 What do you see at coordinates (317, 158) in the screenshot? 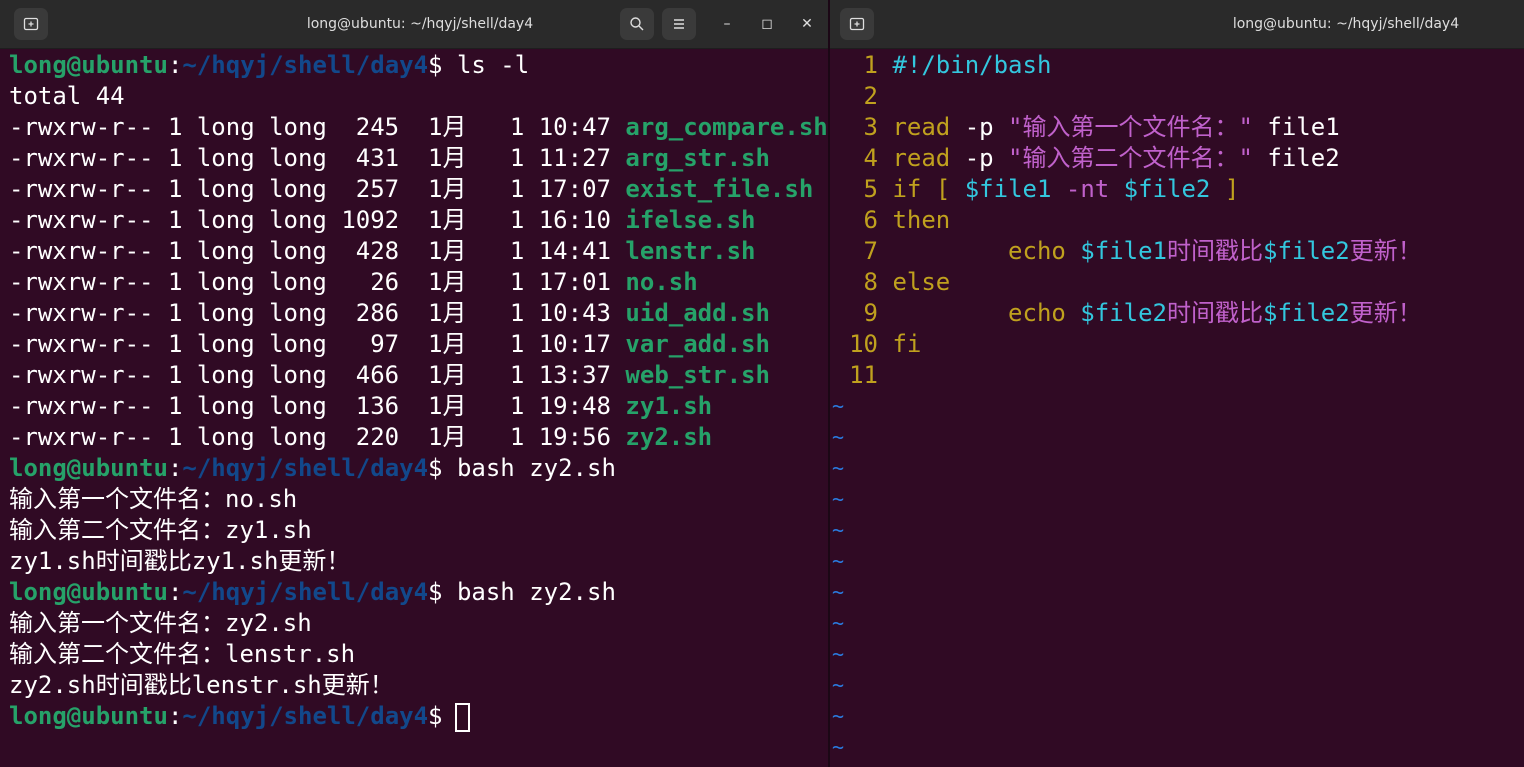
I see `file-meta: -rwxrw-r-- 1 long long 431 1月 1 11:27` at bounding box center [317, 158].